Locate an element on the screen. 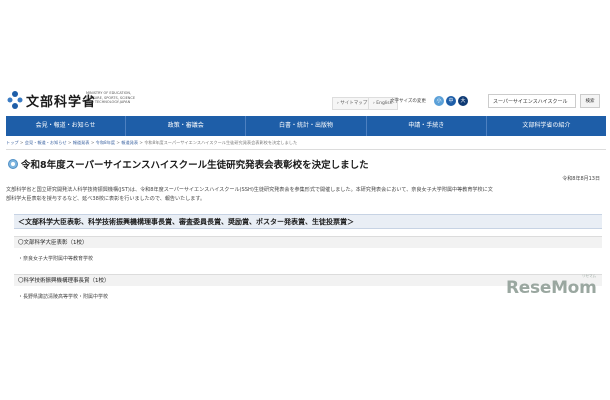 The width and height of the screenshot is (610, 400). sitemap-link: › サイトマップ is located at coordinates (352, 103).